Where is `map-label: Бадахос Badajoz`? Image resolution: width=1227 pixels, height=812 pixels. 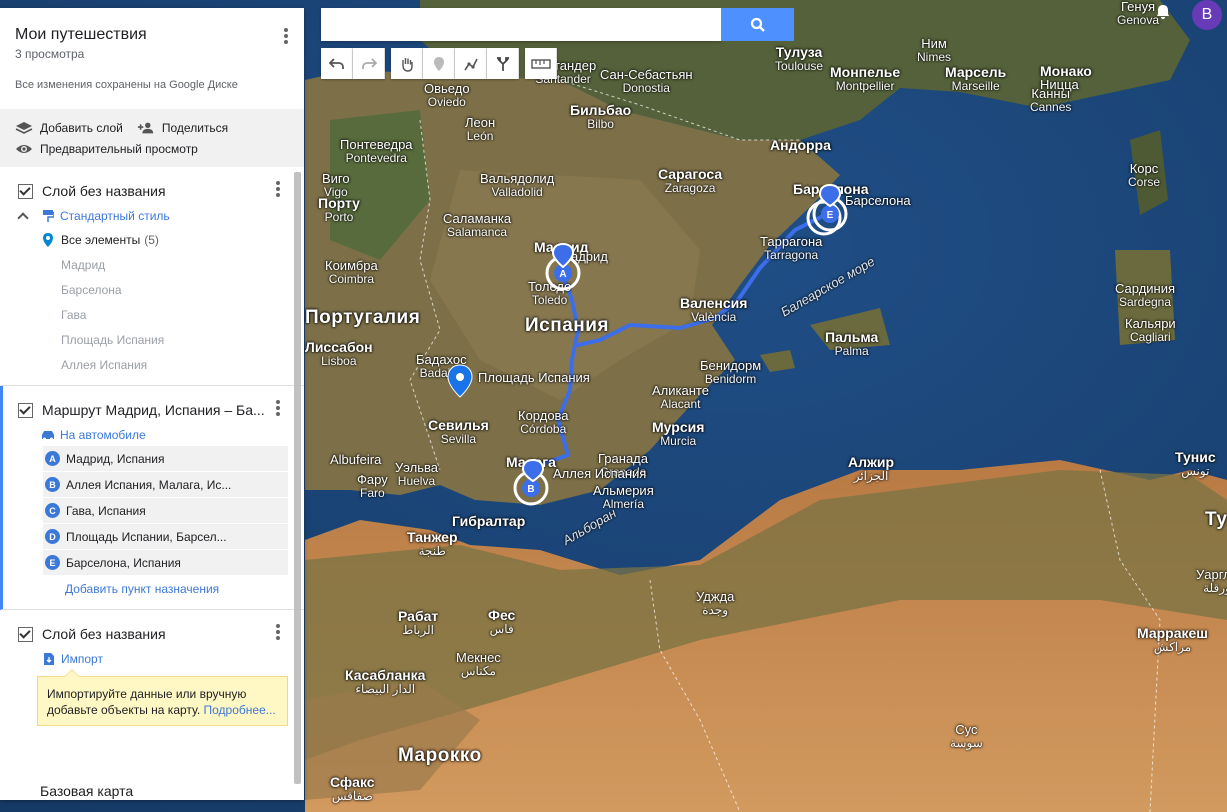
map-label: Бадахос Badajoz is located at coordinates (441, 366).